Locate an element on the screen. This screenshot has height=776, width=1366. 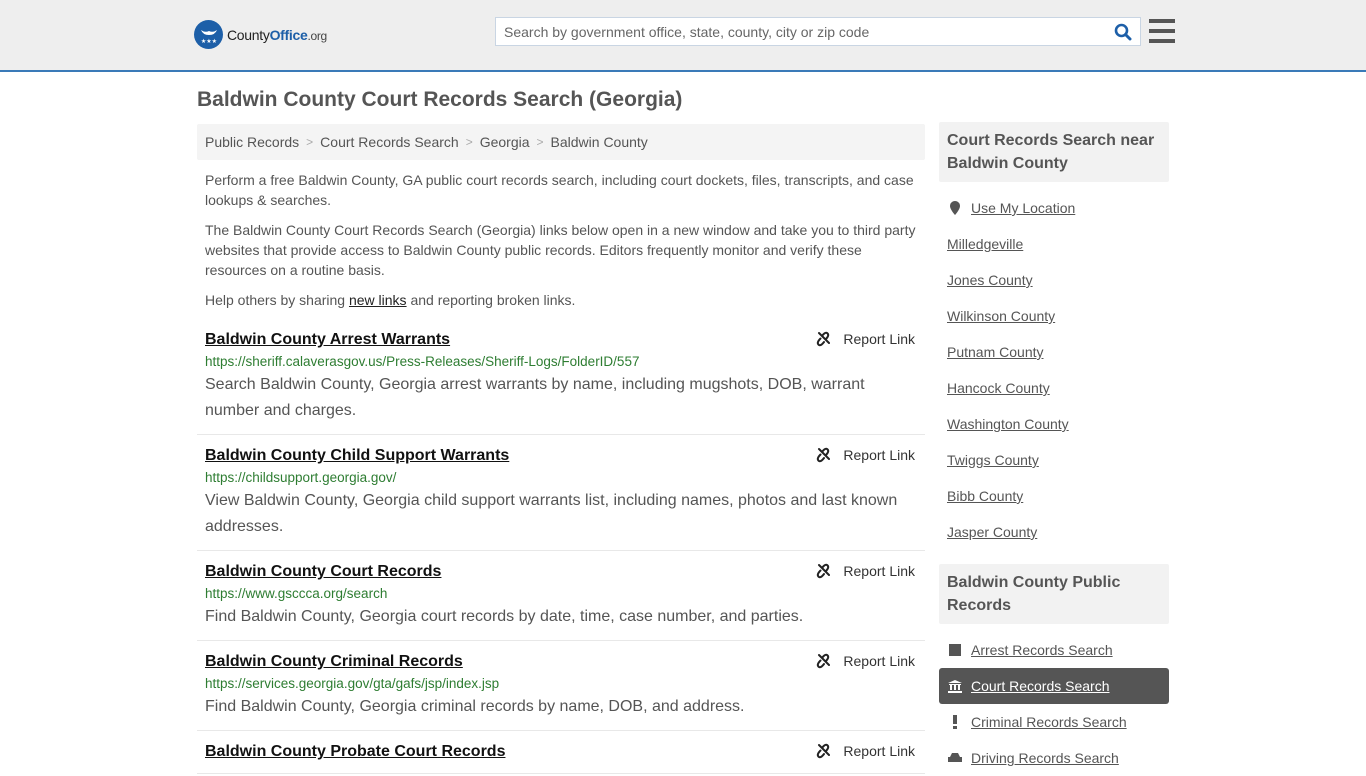
record-url: https://childsupport.georgia.gov/ is located at coordinates (301, 477).